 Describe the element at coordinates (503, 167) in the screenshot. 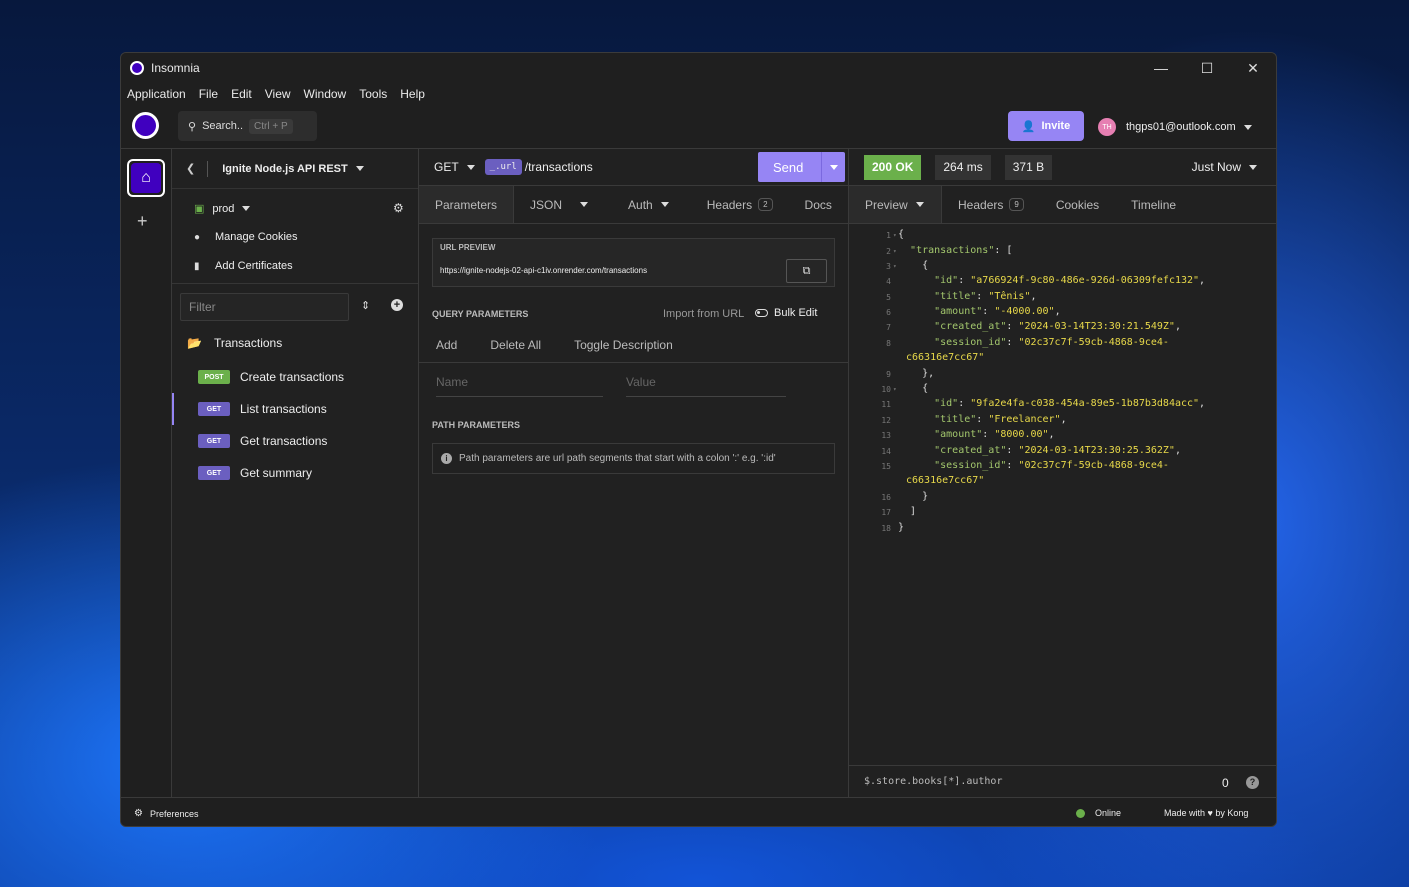

I see `url-variable-tag: _.url` at that location.